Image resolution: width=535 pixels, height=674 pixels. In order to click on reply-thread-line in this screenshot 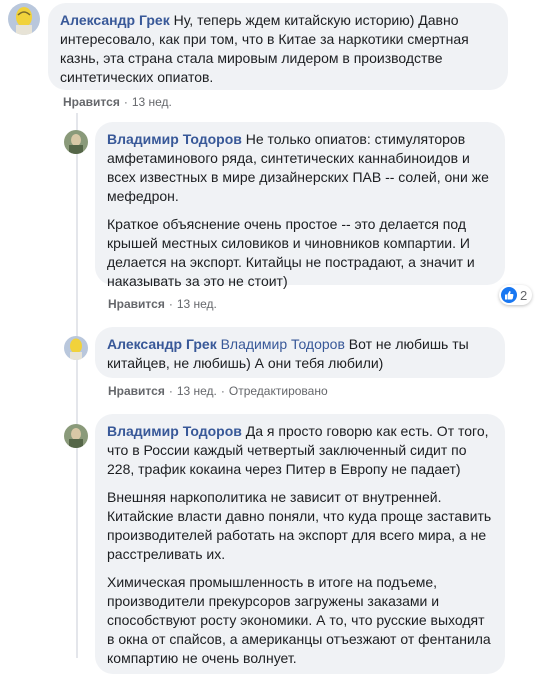, I will do `click(77, 385)`.